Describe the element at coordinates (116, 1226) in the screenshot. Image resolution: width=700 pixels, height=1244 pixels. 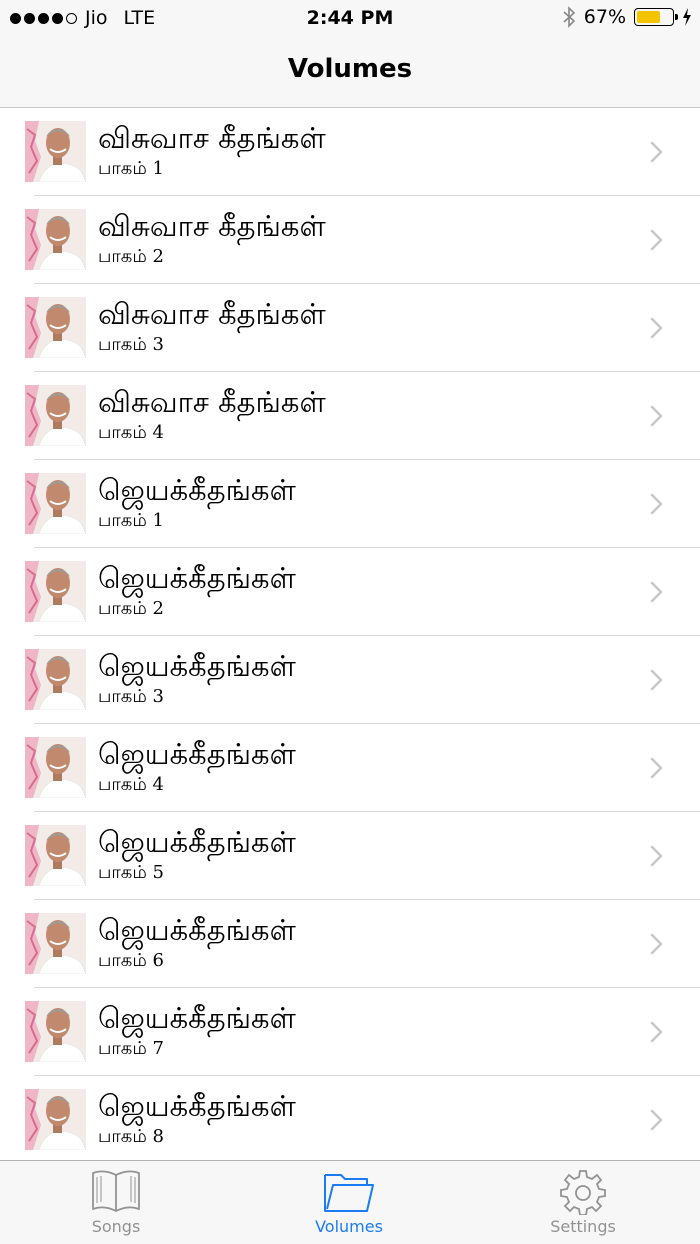
I see `tab-songs-label: Songs` at that location.